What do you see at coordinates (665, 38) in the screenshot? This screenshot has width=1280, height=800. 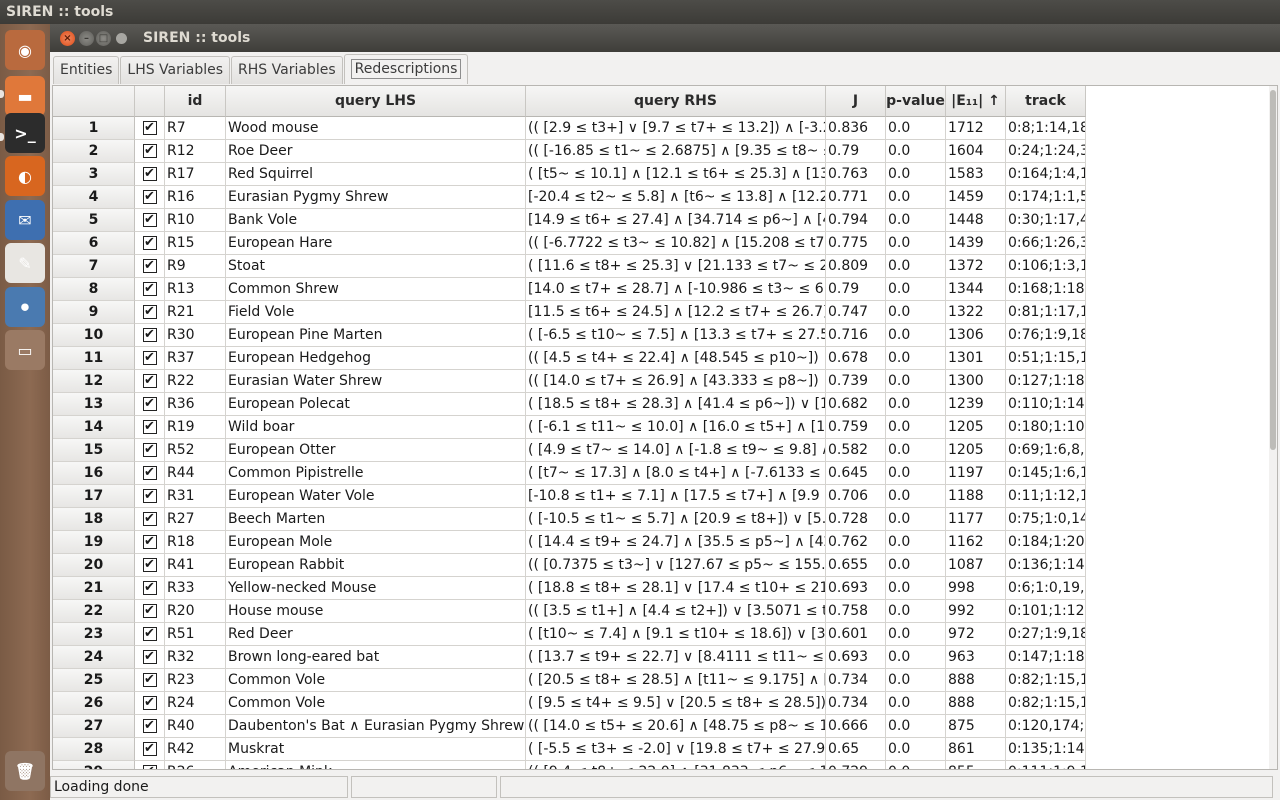 I see `window-titlebar: × – □ SIREN :: tools` at bounding box center [665, 38].